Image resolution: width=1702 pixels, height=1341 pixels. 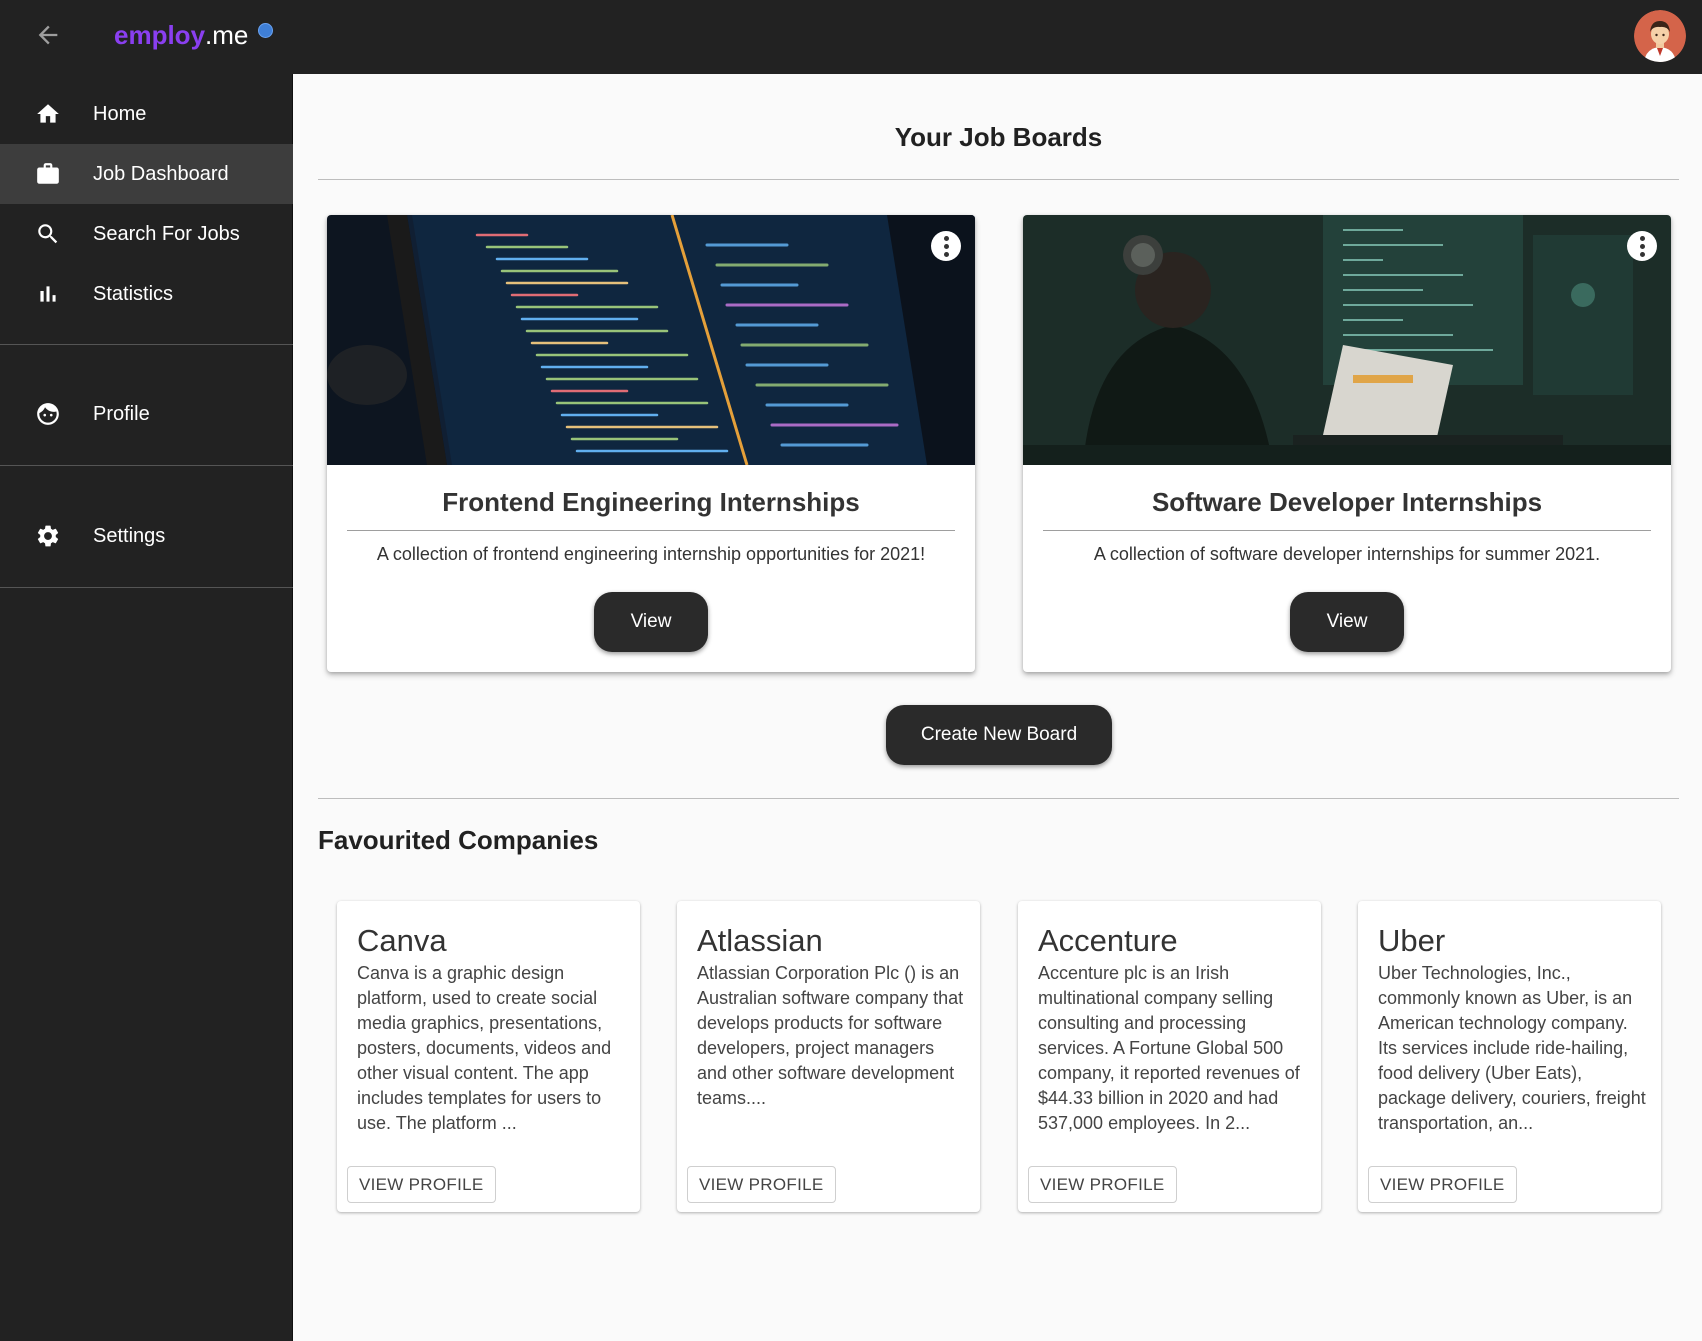 I want to click on arrow-left-icon, so click(x=48, y=37).